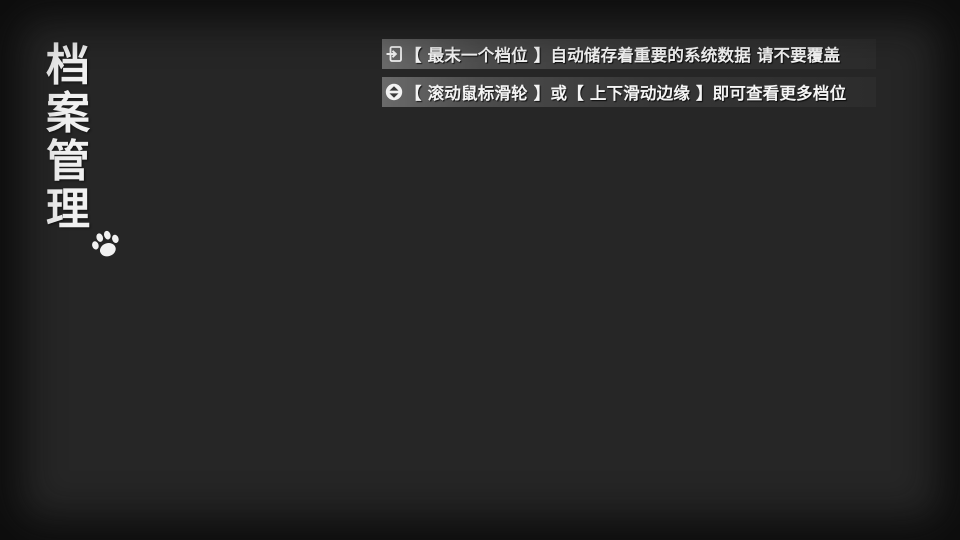  I want to click on title-char: 档, so click(68, 65).